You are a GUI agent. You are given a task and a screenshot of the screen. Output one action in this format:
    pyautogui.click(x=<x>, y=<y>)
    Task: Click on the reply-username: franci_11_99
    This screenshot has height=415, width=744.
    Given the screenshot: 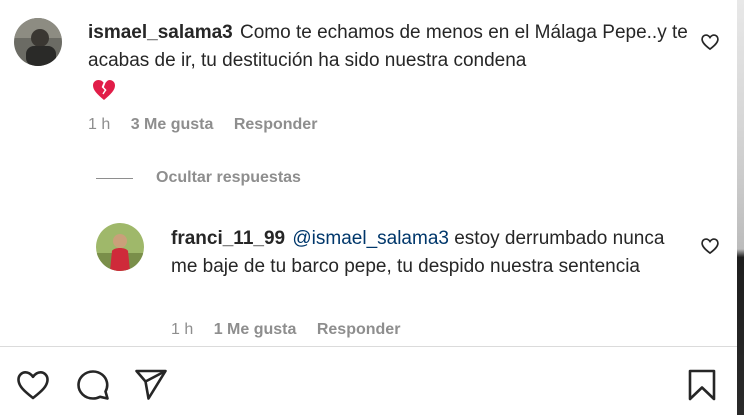 What is the action you would take?
    pyautogui.click(x=228, y=238)
    